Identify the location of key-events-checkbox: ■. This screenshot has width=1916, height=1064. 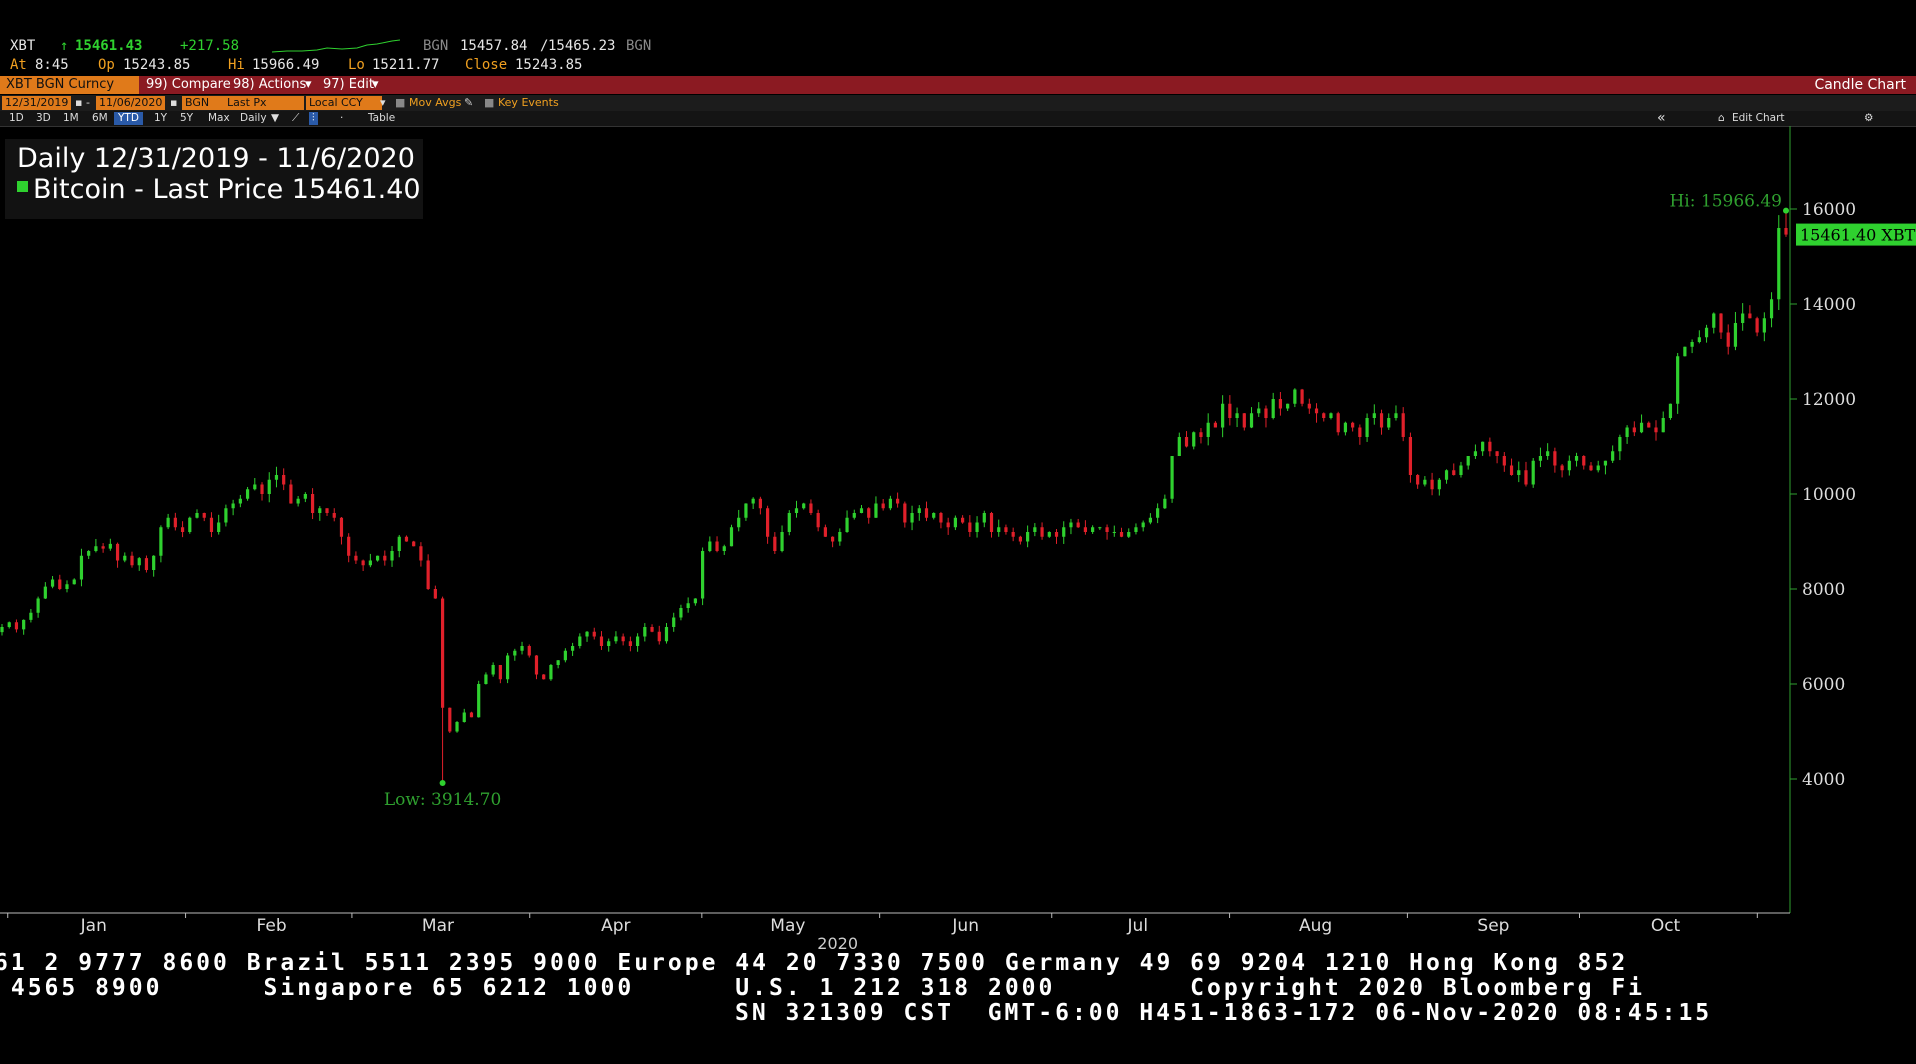
(489, 103).